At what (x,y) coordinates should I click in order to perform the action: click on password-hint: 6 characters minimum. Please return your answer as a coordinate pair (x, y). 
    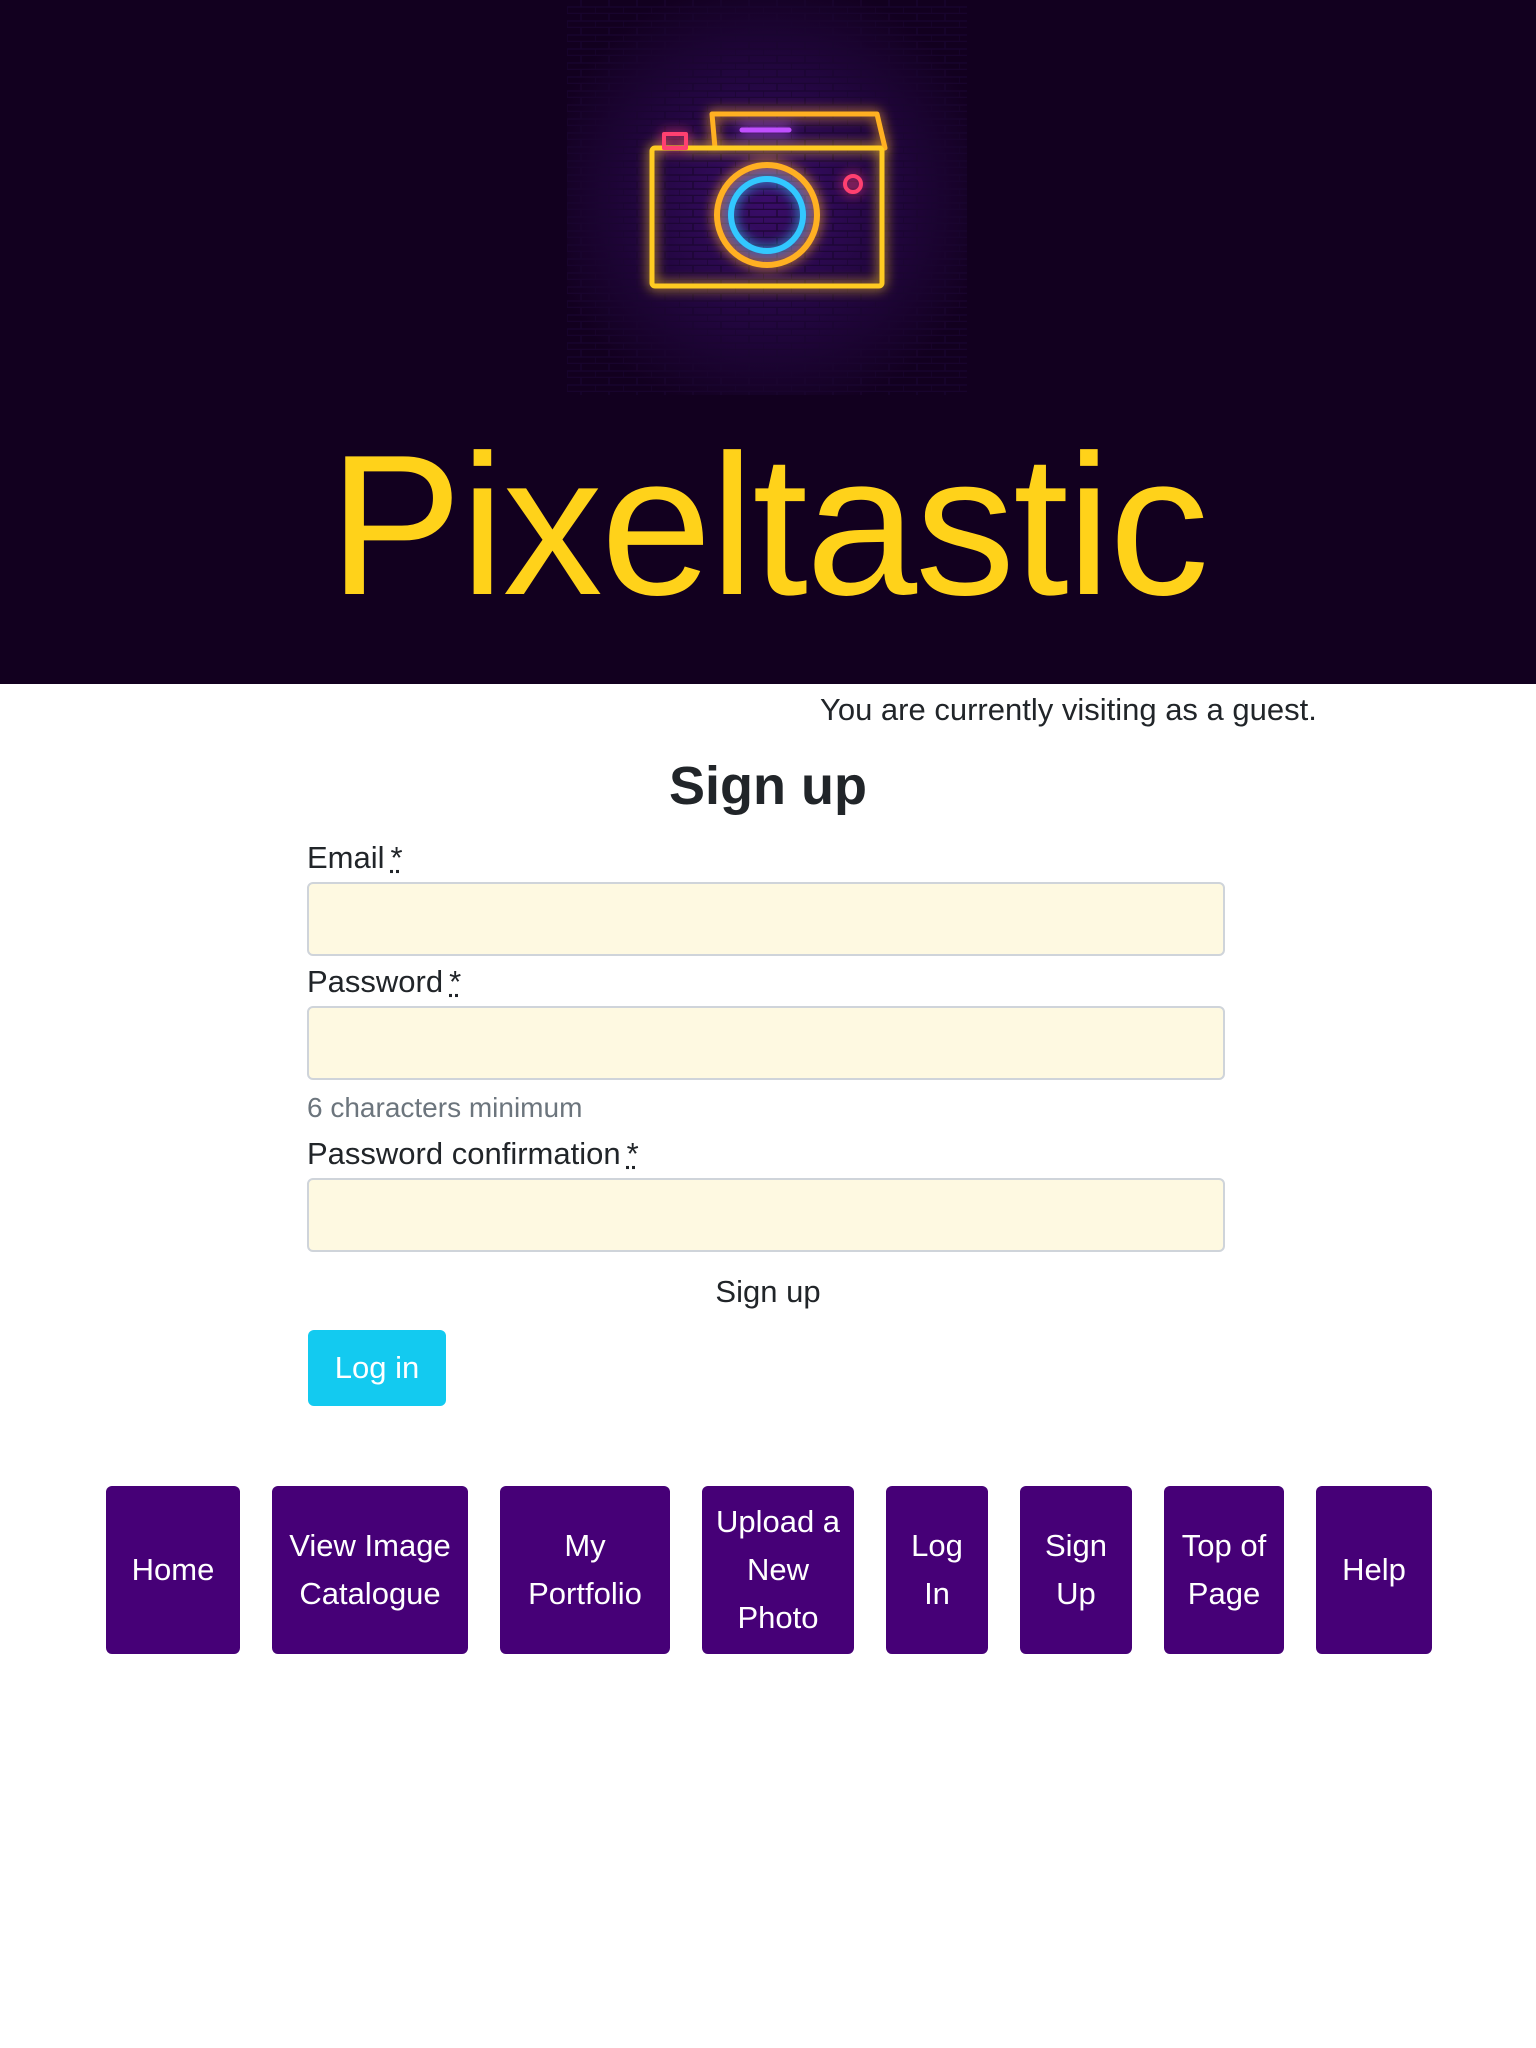
    Looking at the image, I should click on (445, 1107).